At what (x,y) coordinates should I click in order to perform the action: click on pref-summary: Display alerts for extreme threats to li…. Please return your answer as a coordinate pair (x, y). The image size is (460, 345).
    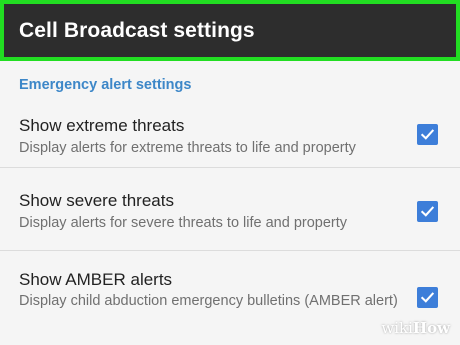
    Looking at the image, I should click on (187, 148).